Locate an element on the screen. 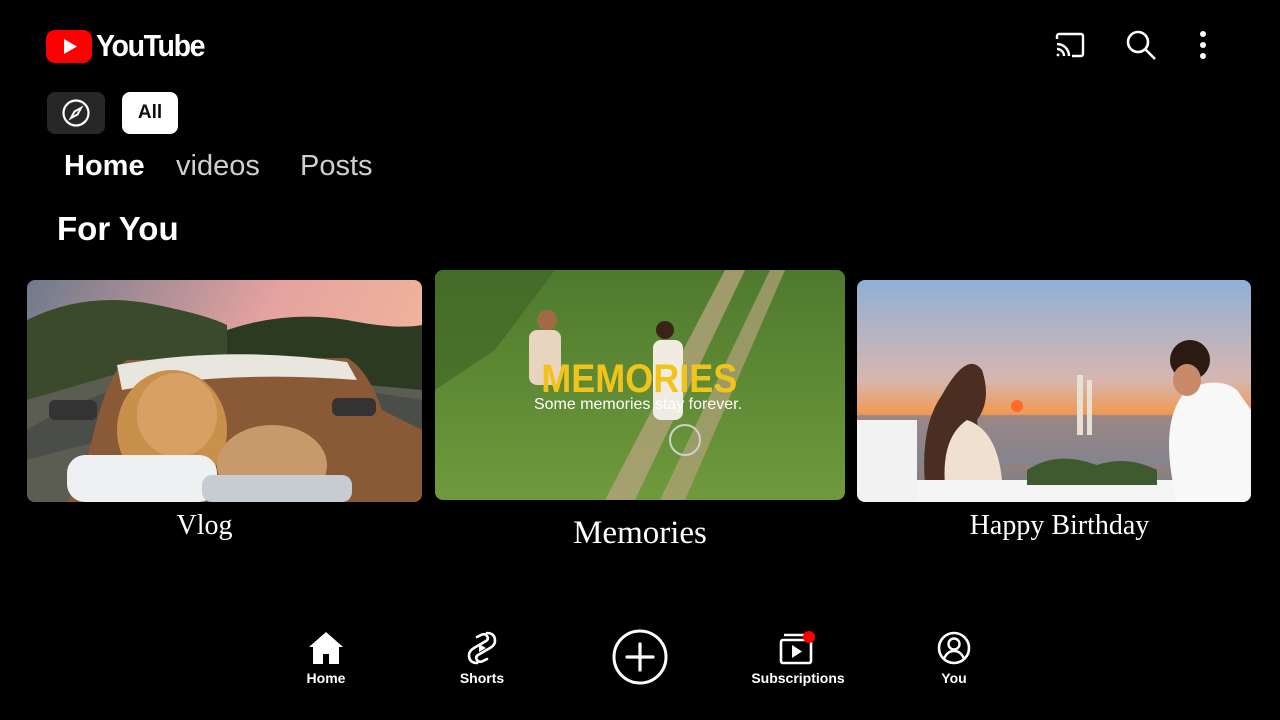 Image resolution: width=1280 pixels, height=720 pixels. nav-subscriptions: Subscriptions is located at coordinates (798, 658).